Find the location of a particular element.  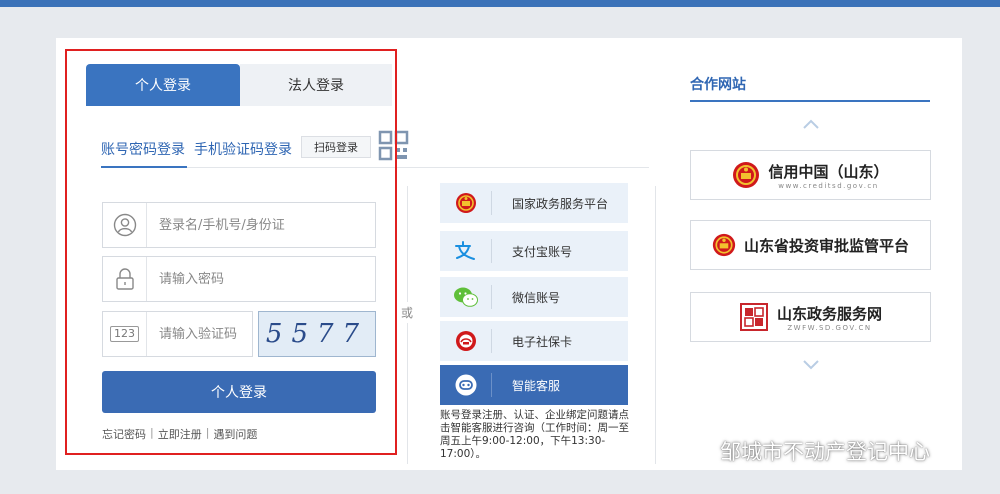

user-icon is located at coordinates (125, 225).